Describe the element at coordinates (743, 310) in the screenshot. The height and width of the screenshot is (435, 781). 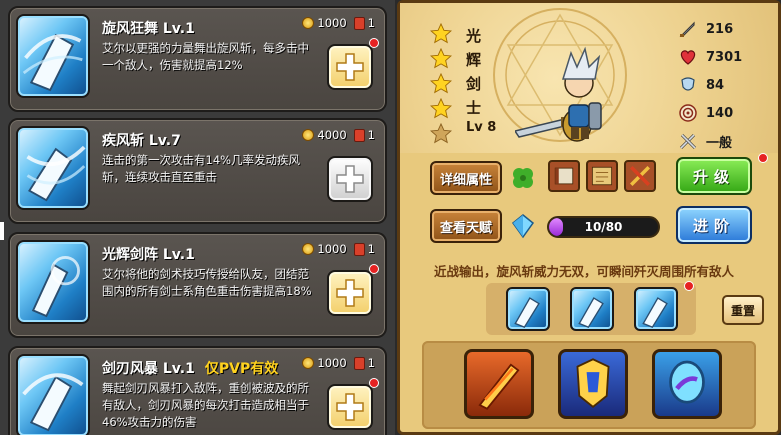
I see `reset-button: 重置` at that location.